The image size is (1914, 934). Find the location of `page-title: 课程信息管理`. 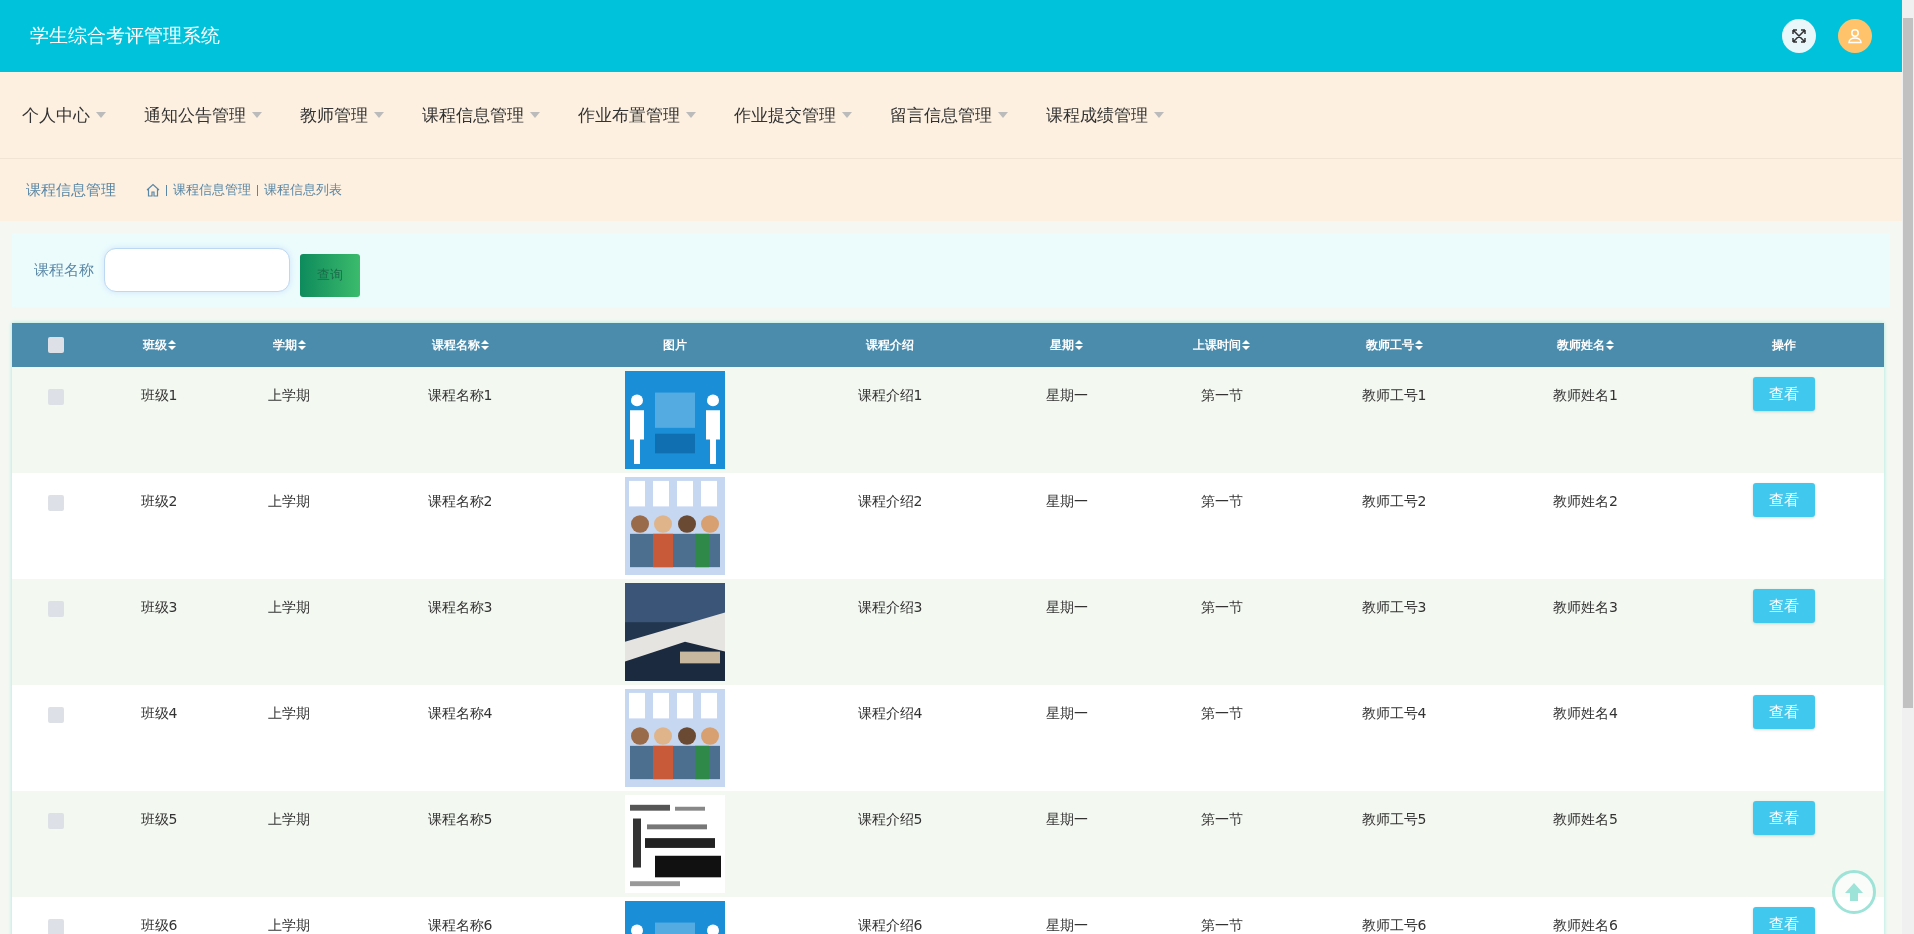

page-title: 课程信息管理 is located at coordinates (71, 190).